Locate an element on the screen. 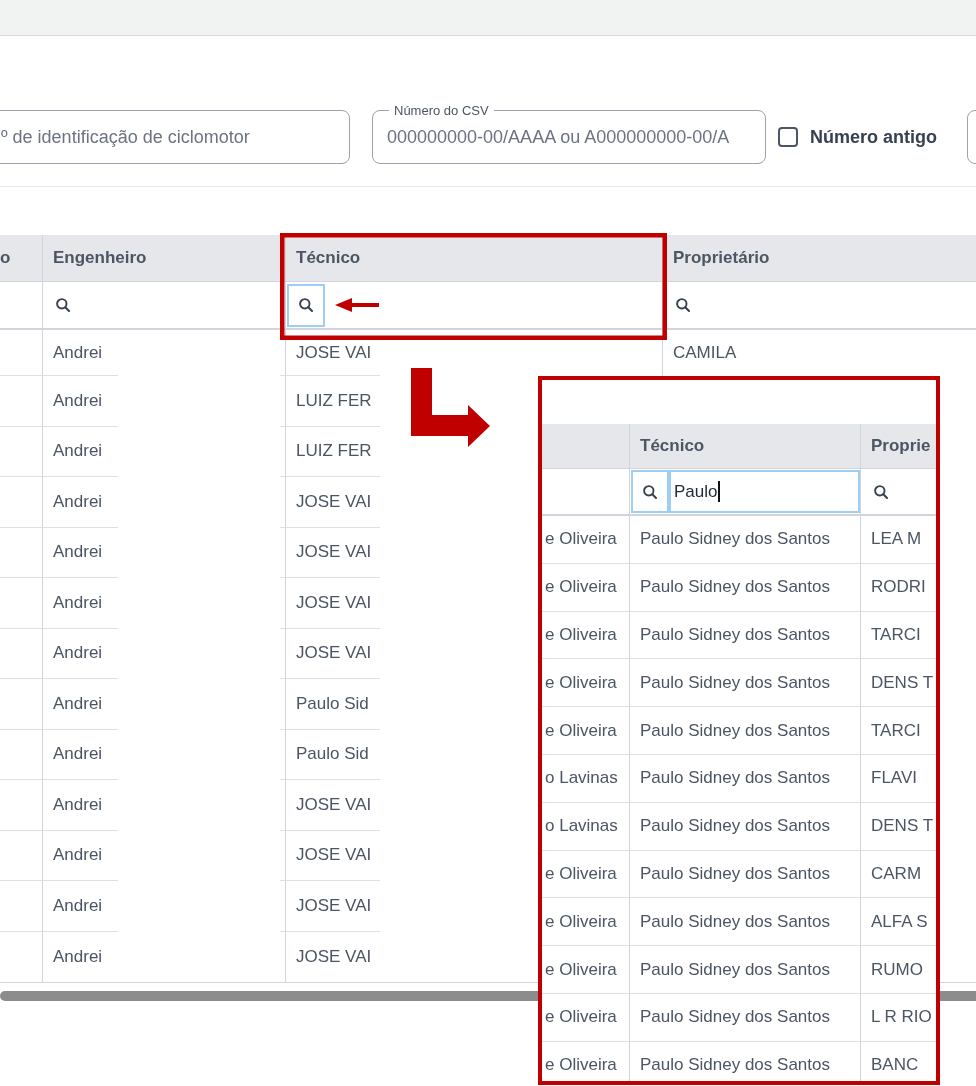 The height and width of the screenshot is (1086, 976). table-cell: RODRI is located at coordinates (898, 587).